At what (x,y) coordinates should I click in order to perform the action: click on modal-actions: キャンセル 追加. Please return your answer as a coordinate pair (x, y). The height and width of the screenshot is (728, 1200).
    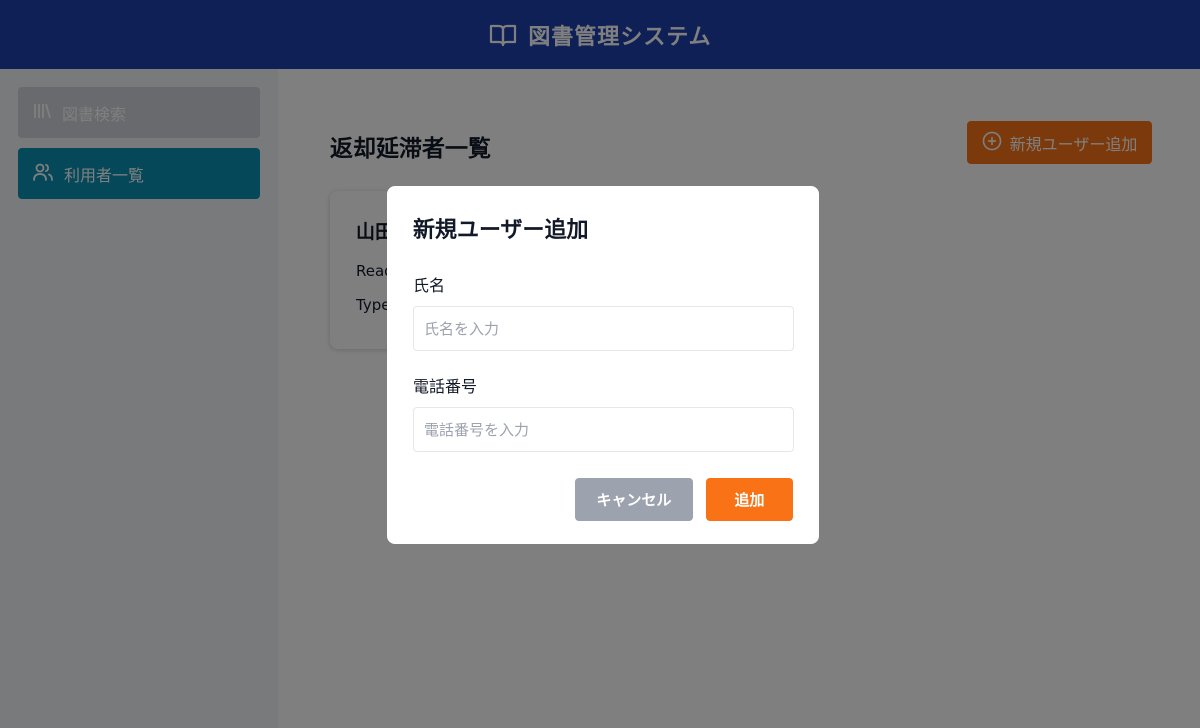
    Looking at the image, I should click on (603, 499).